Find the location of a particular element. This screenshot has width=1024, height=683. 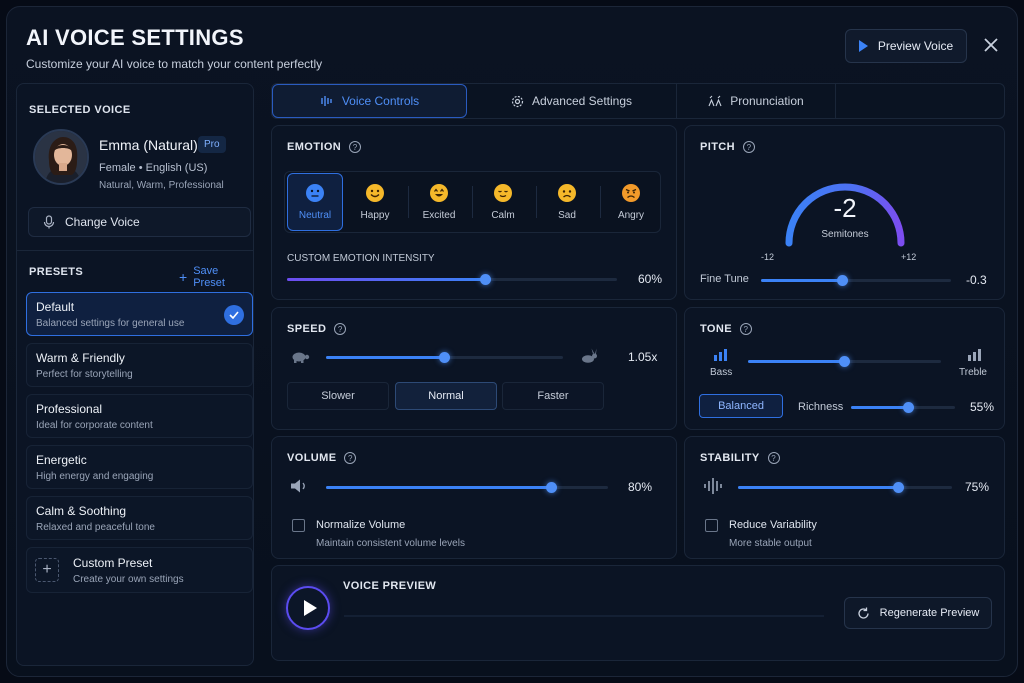

preview-voice-button: Preview Voice is located at coordinates (906, 46).